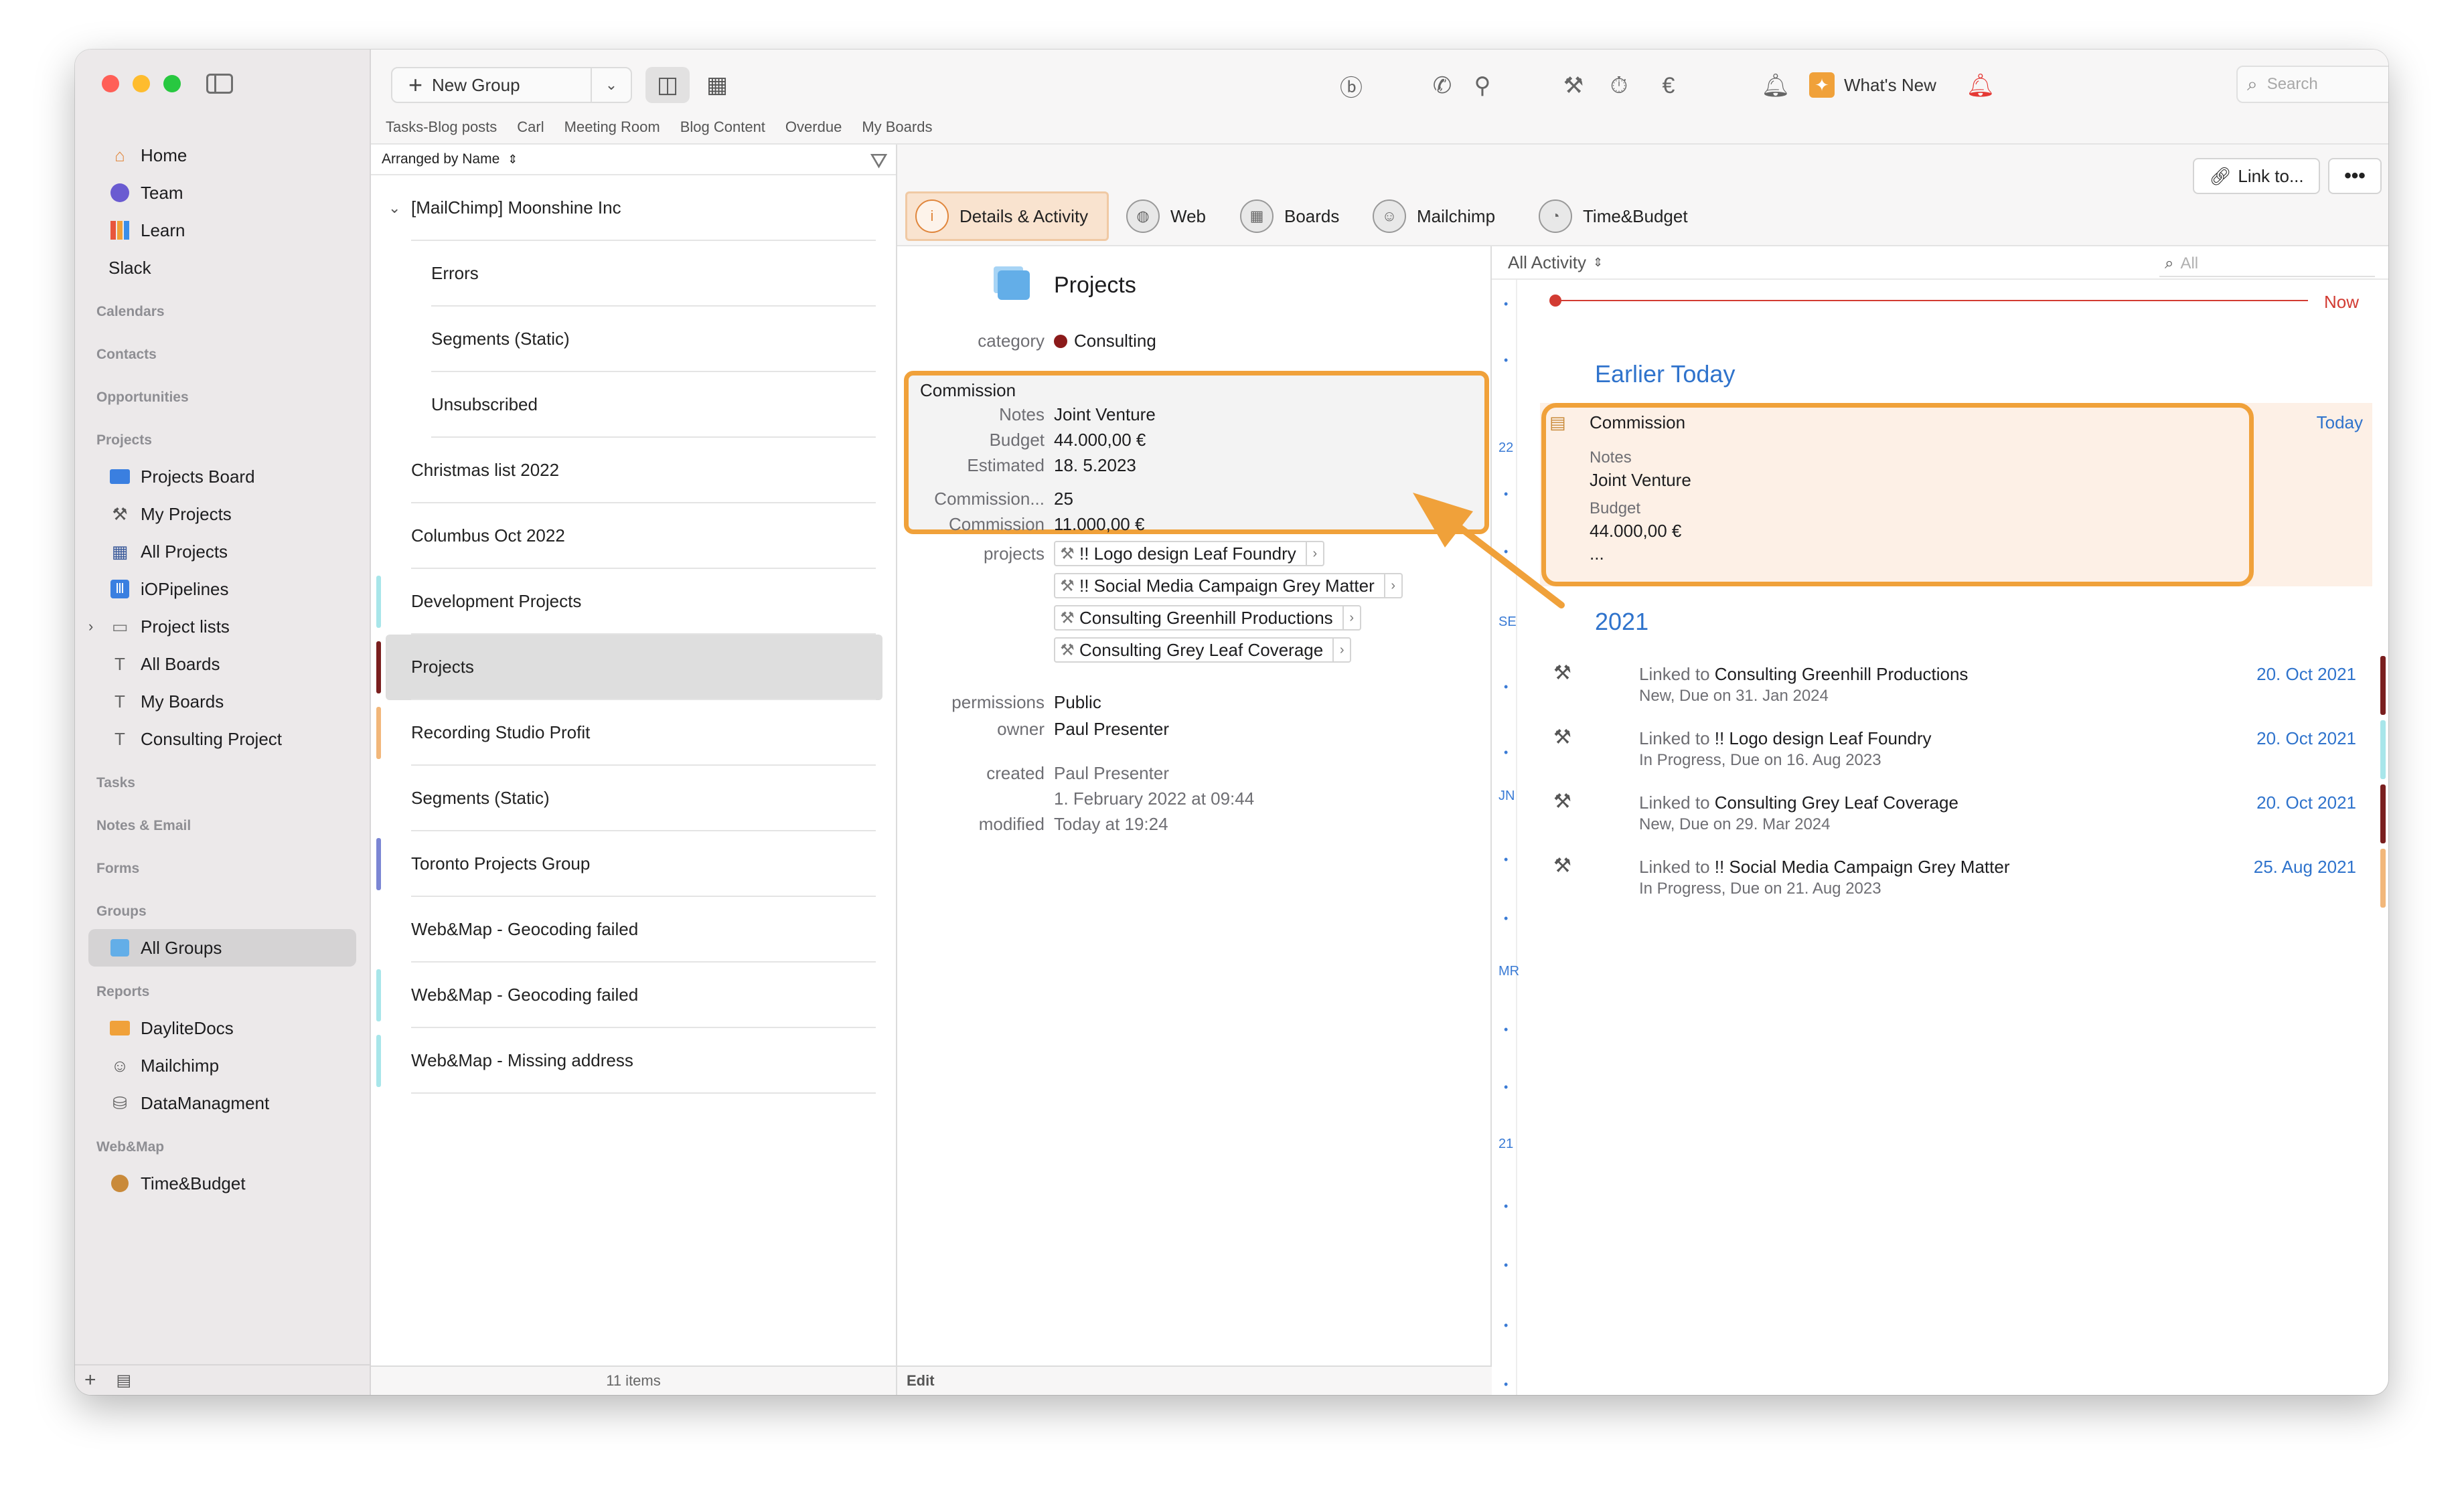 The image size is (2464, 1494). Describe the element at coordinates (222, 393) in the screenshot. I see `section-opportunities: Opportunities` at that location.